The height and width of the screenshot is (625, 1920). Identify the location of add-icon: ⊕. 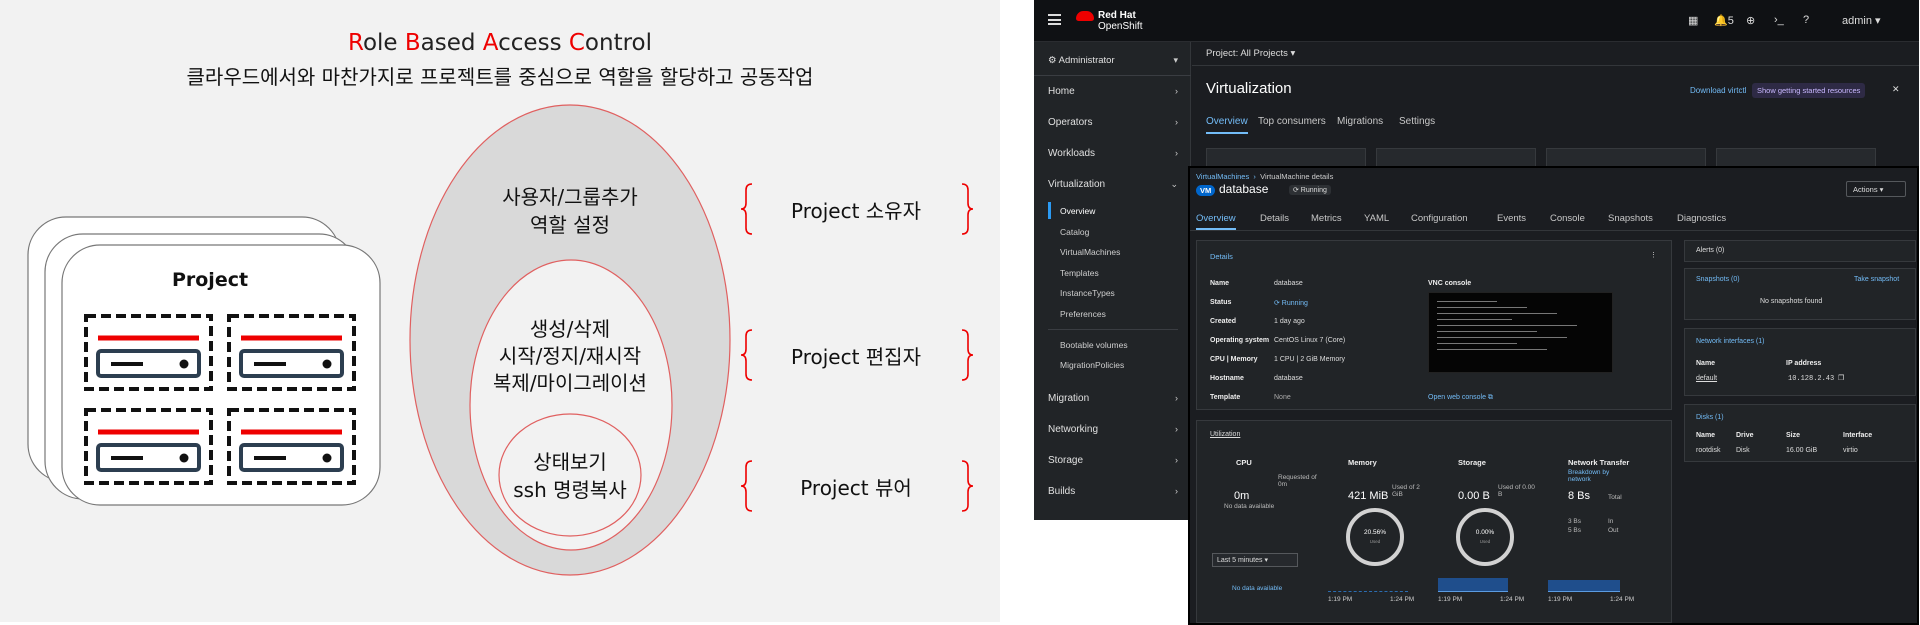
(1750, 20).